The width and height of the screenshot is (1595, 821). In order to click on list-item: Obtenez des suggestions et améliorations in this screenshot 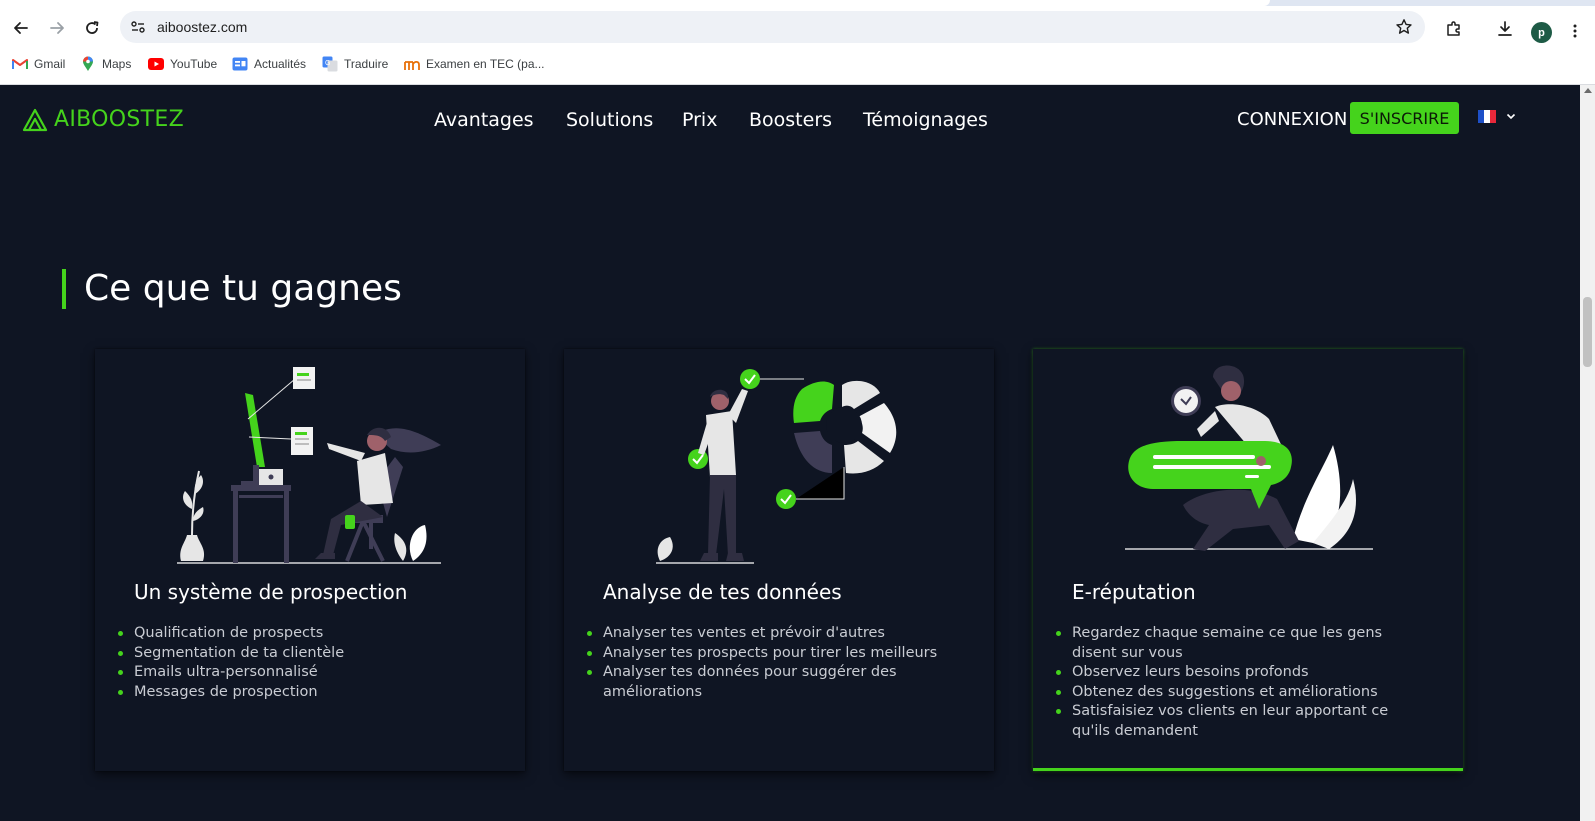, I will do `click(1237, 693)`.